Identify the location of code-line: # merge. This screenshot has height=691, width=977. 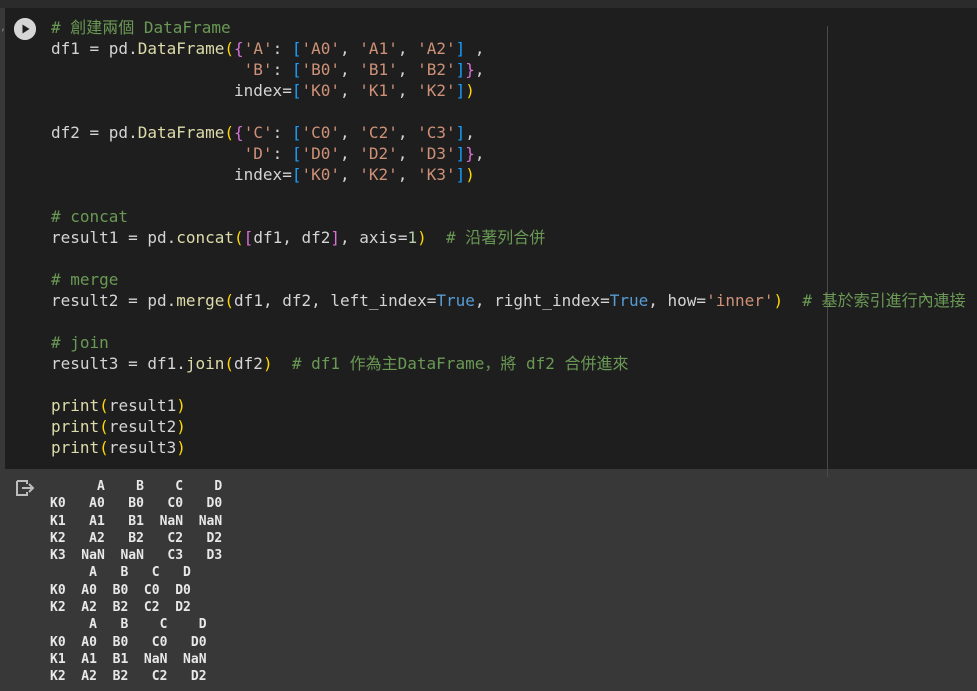
(508, 279).